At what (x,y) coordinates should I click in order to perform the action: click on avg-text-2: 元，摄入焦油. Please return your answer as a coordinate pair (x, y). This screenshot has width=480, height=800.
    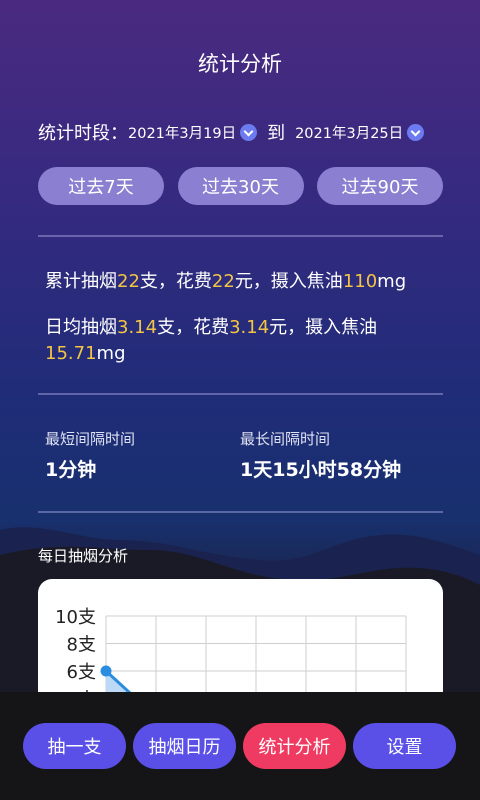
    Looking at the image, I should click on (323, 327).